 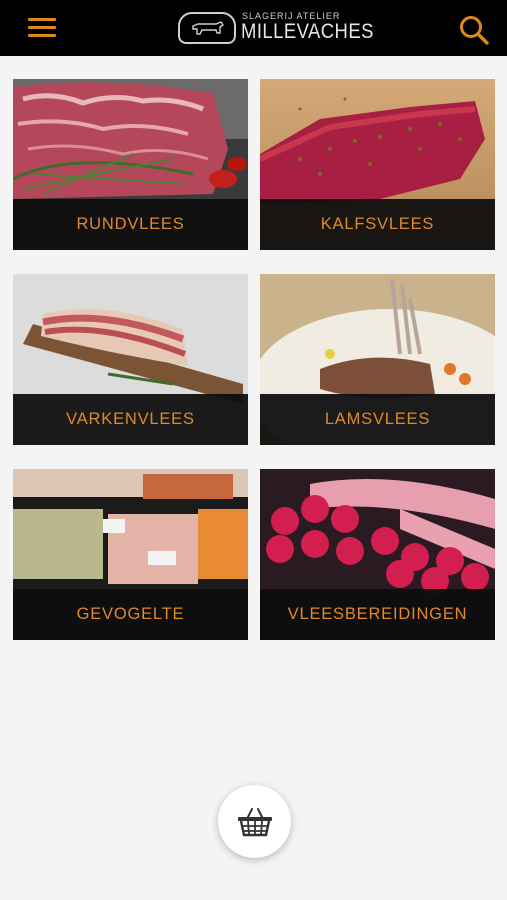 I want to click on search-icon, so click(x=474, y=30).